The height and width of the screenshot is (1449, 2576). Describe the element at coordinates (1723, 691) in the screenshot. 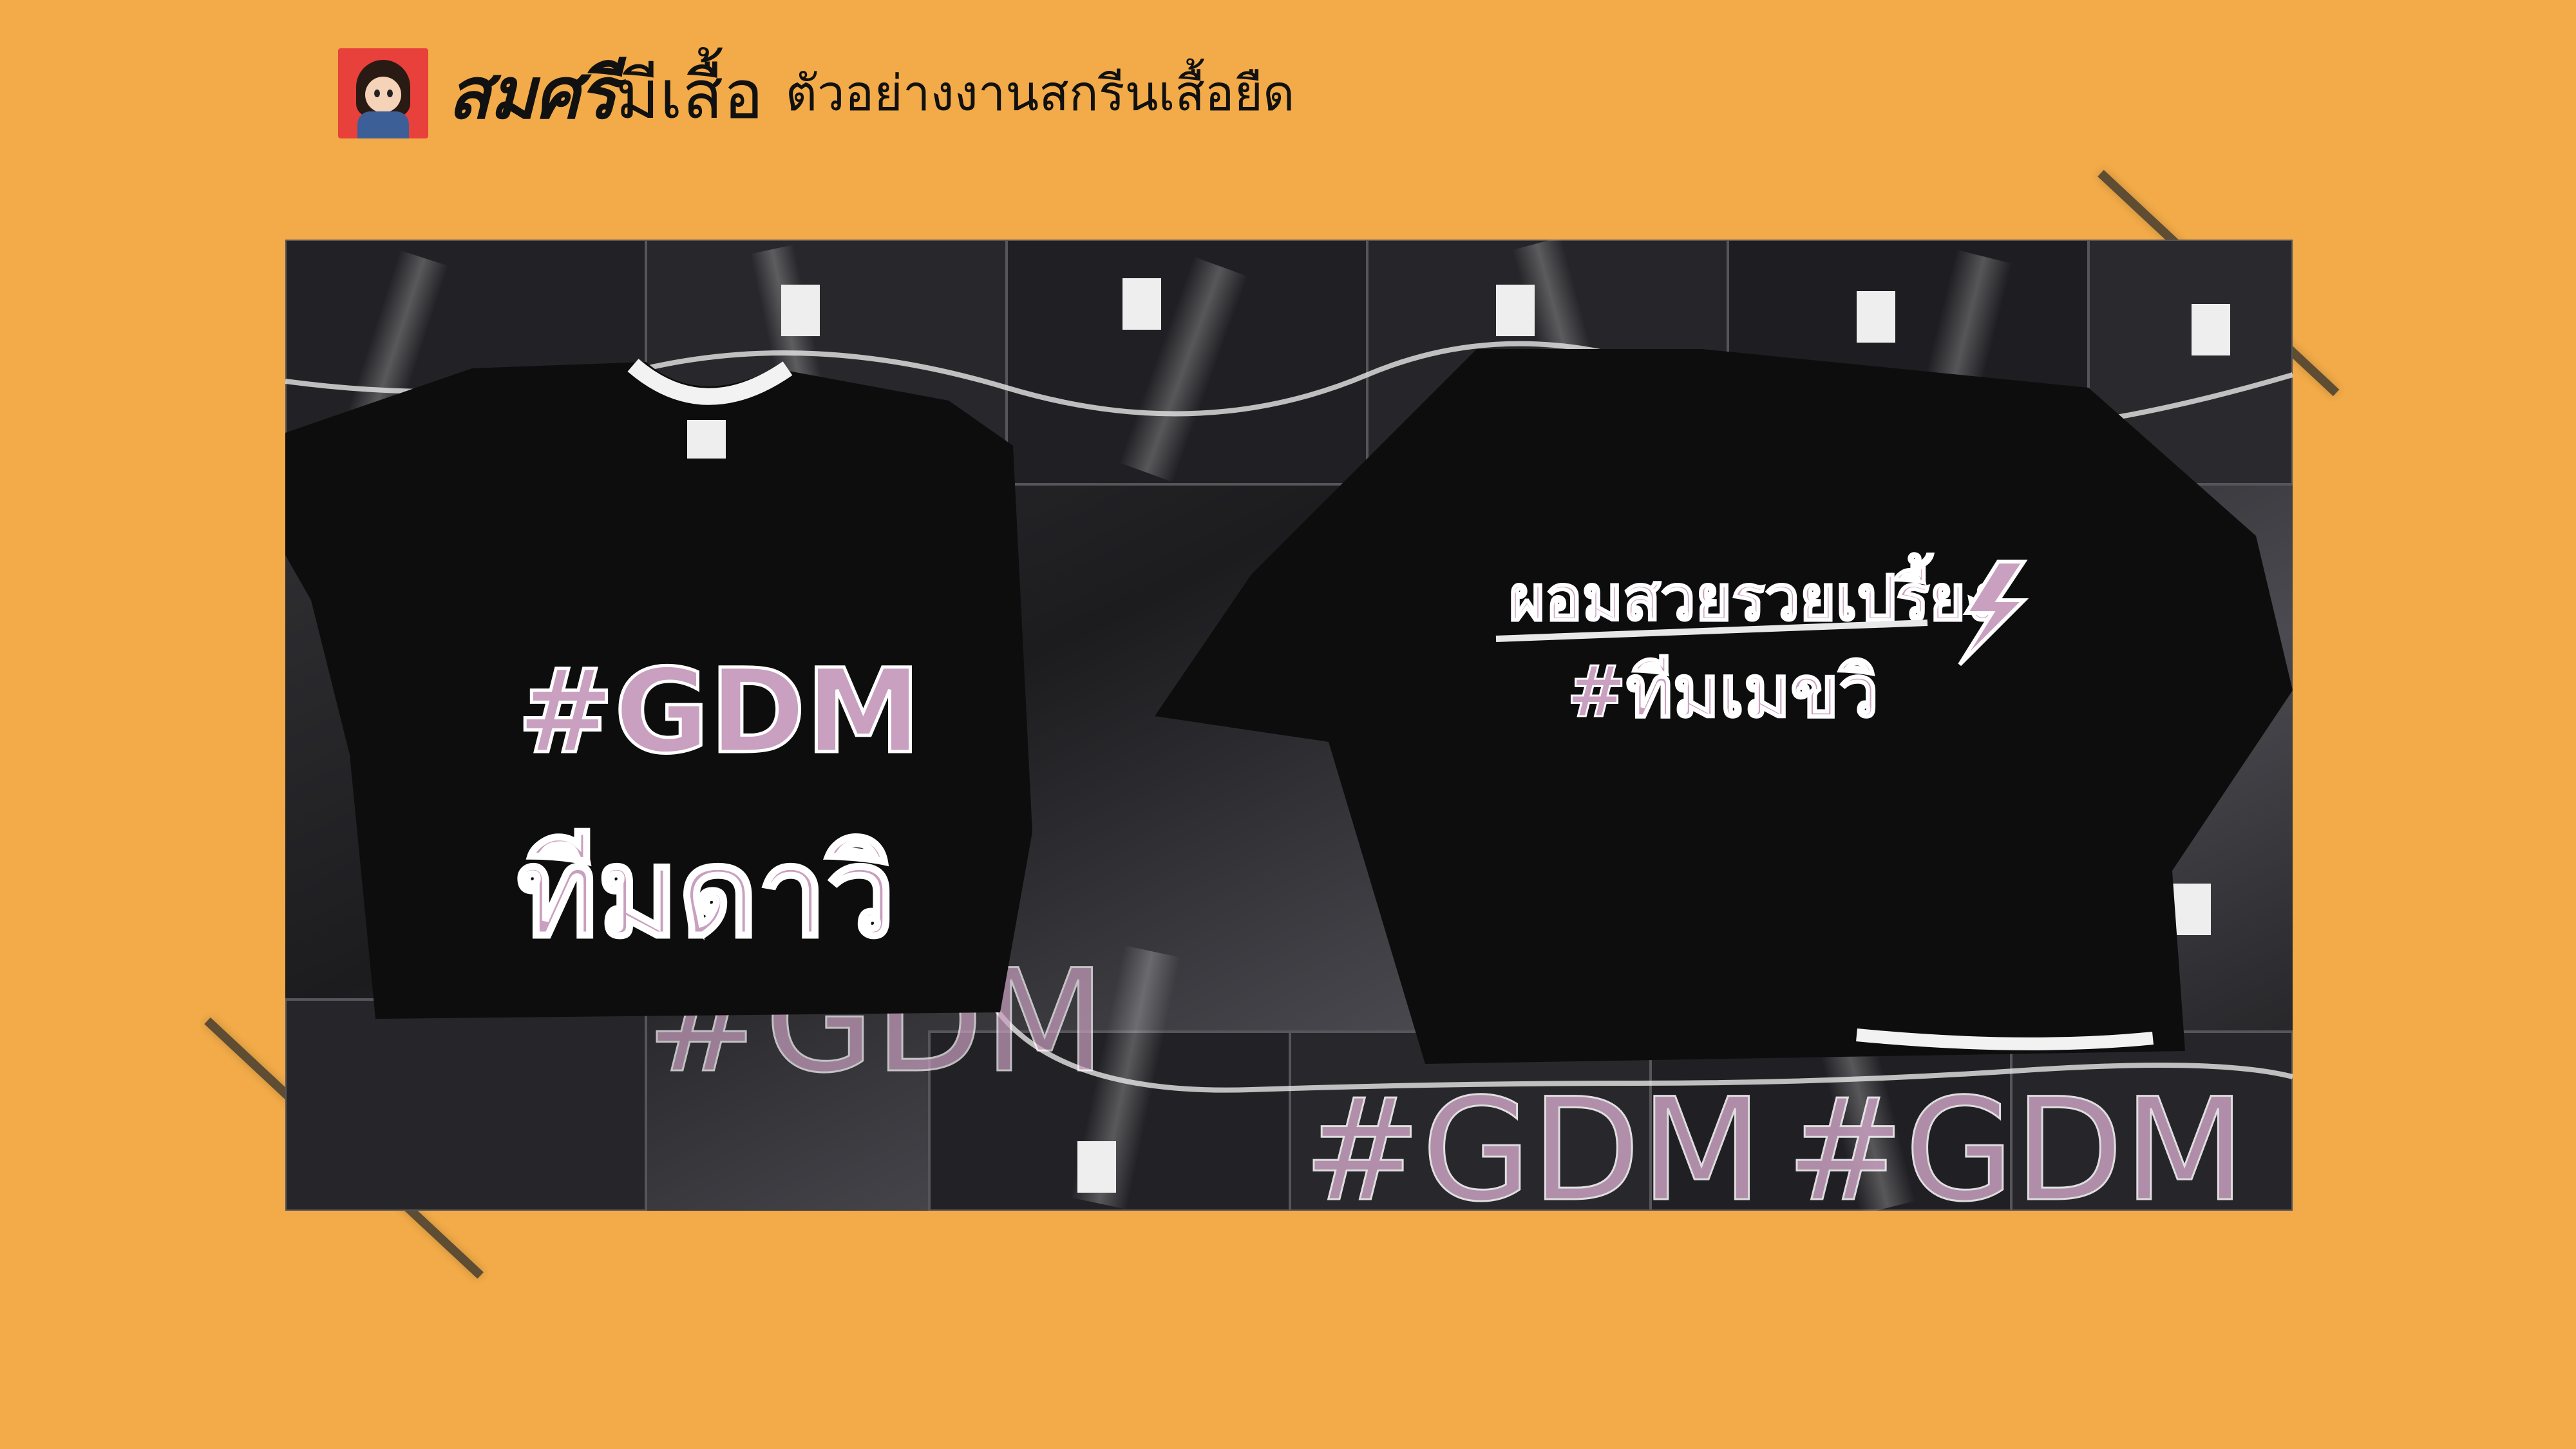

I see `right-shirt-print-line2: #ทีมเมขวิ` at that location.